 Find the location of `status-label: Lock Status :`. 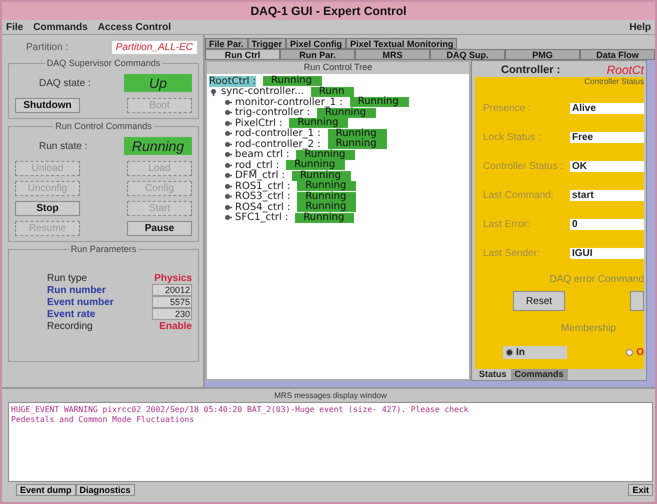

status-label: Lock Status : is located at coordinates (512, 137).